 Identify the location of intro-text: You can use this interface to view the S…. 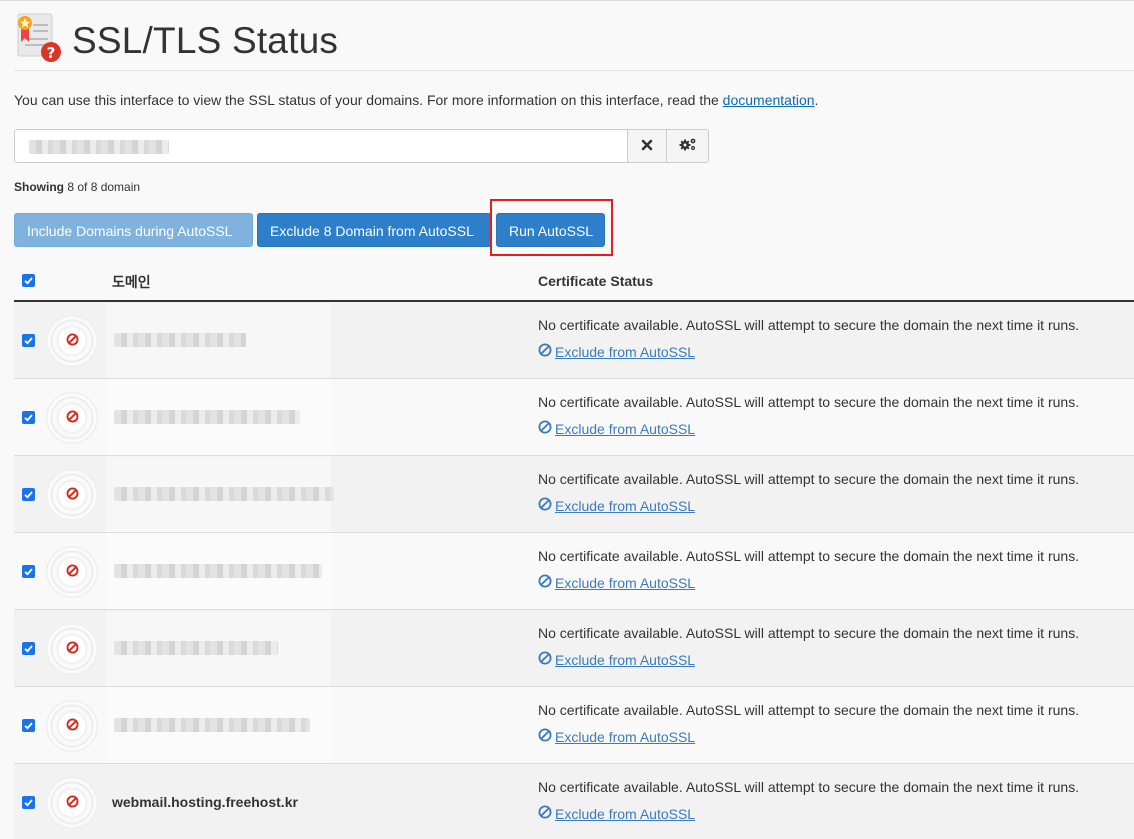
(569, 100).